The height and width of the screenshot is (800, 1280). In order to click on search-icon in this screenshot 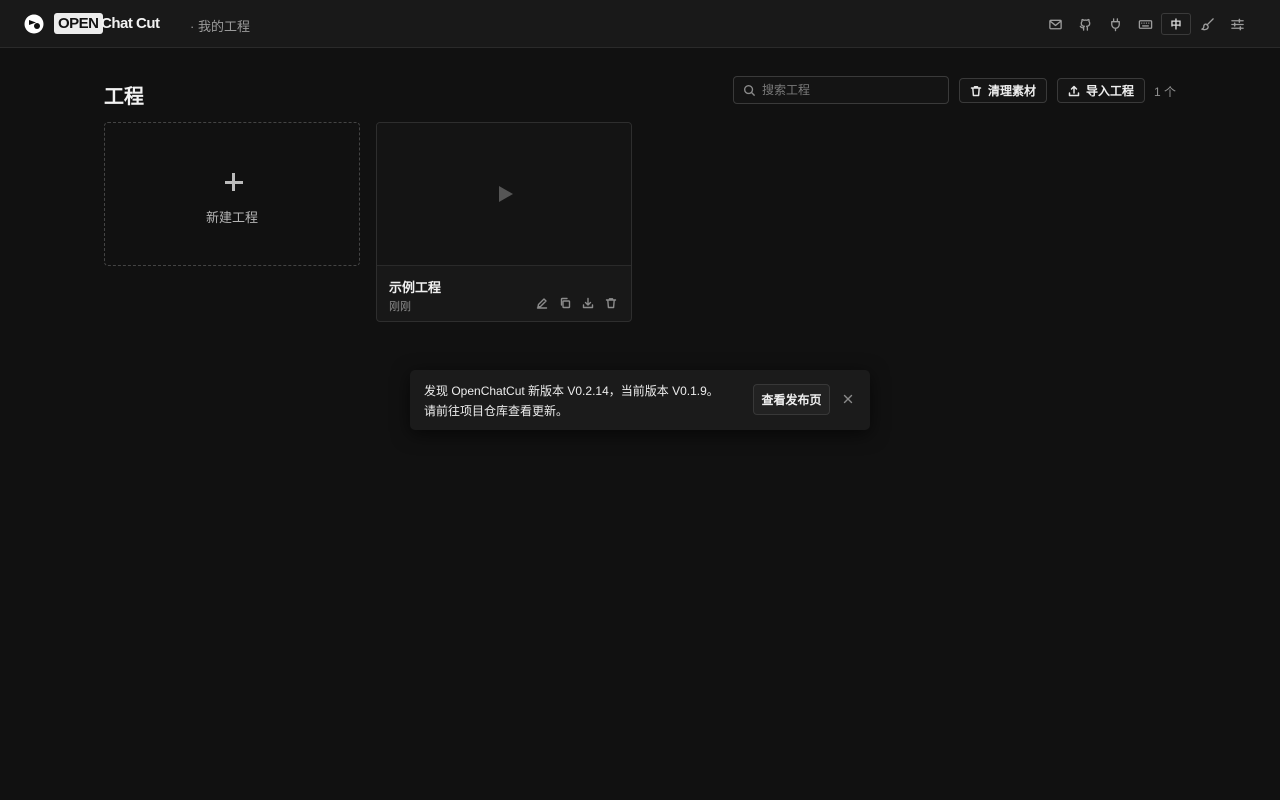, I will do `click(749, 90)`.